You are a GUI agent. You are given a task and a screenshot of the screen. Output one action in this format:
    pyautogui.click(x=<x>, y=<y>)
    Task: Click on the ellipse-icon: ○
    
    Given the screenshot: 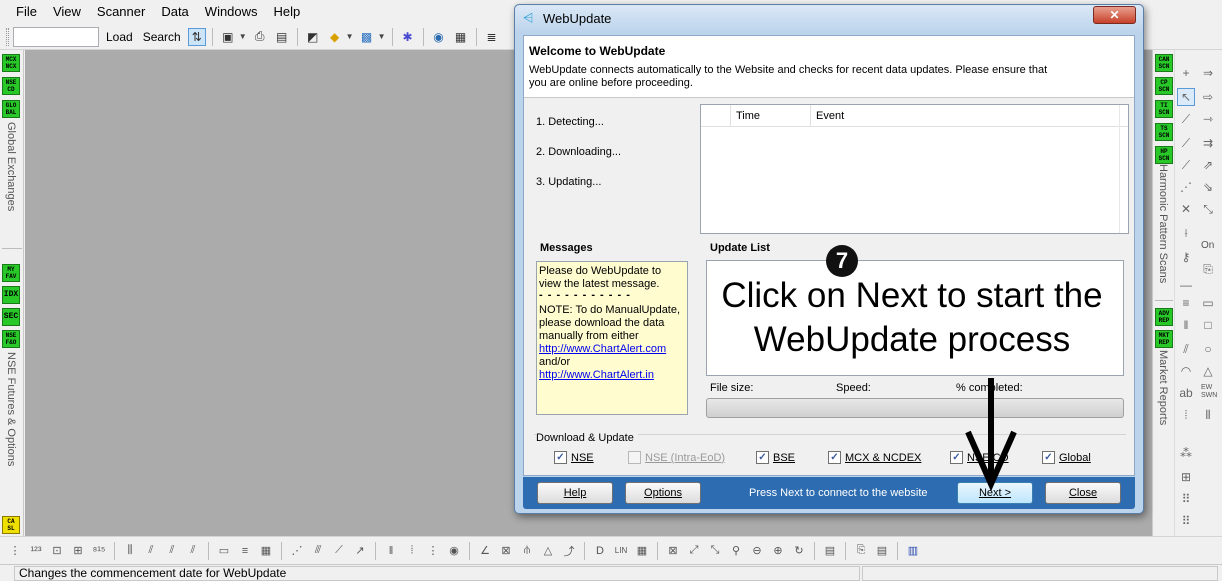 What is the action you would take?
    pyautogui.click(x=1208, y=349)
    